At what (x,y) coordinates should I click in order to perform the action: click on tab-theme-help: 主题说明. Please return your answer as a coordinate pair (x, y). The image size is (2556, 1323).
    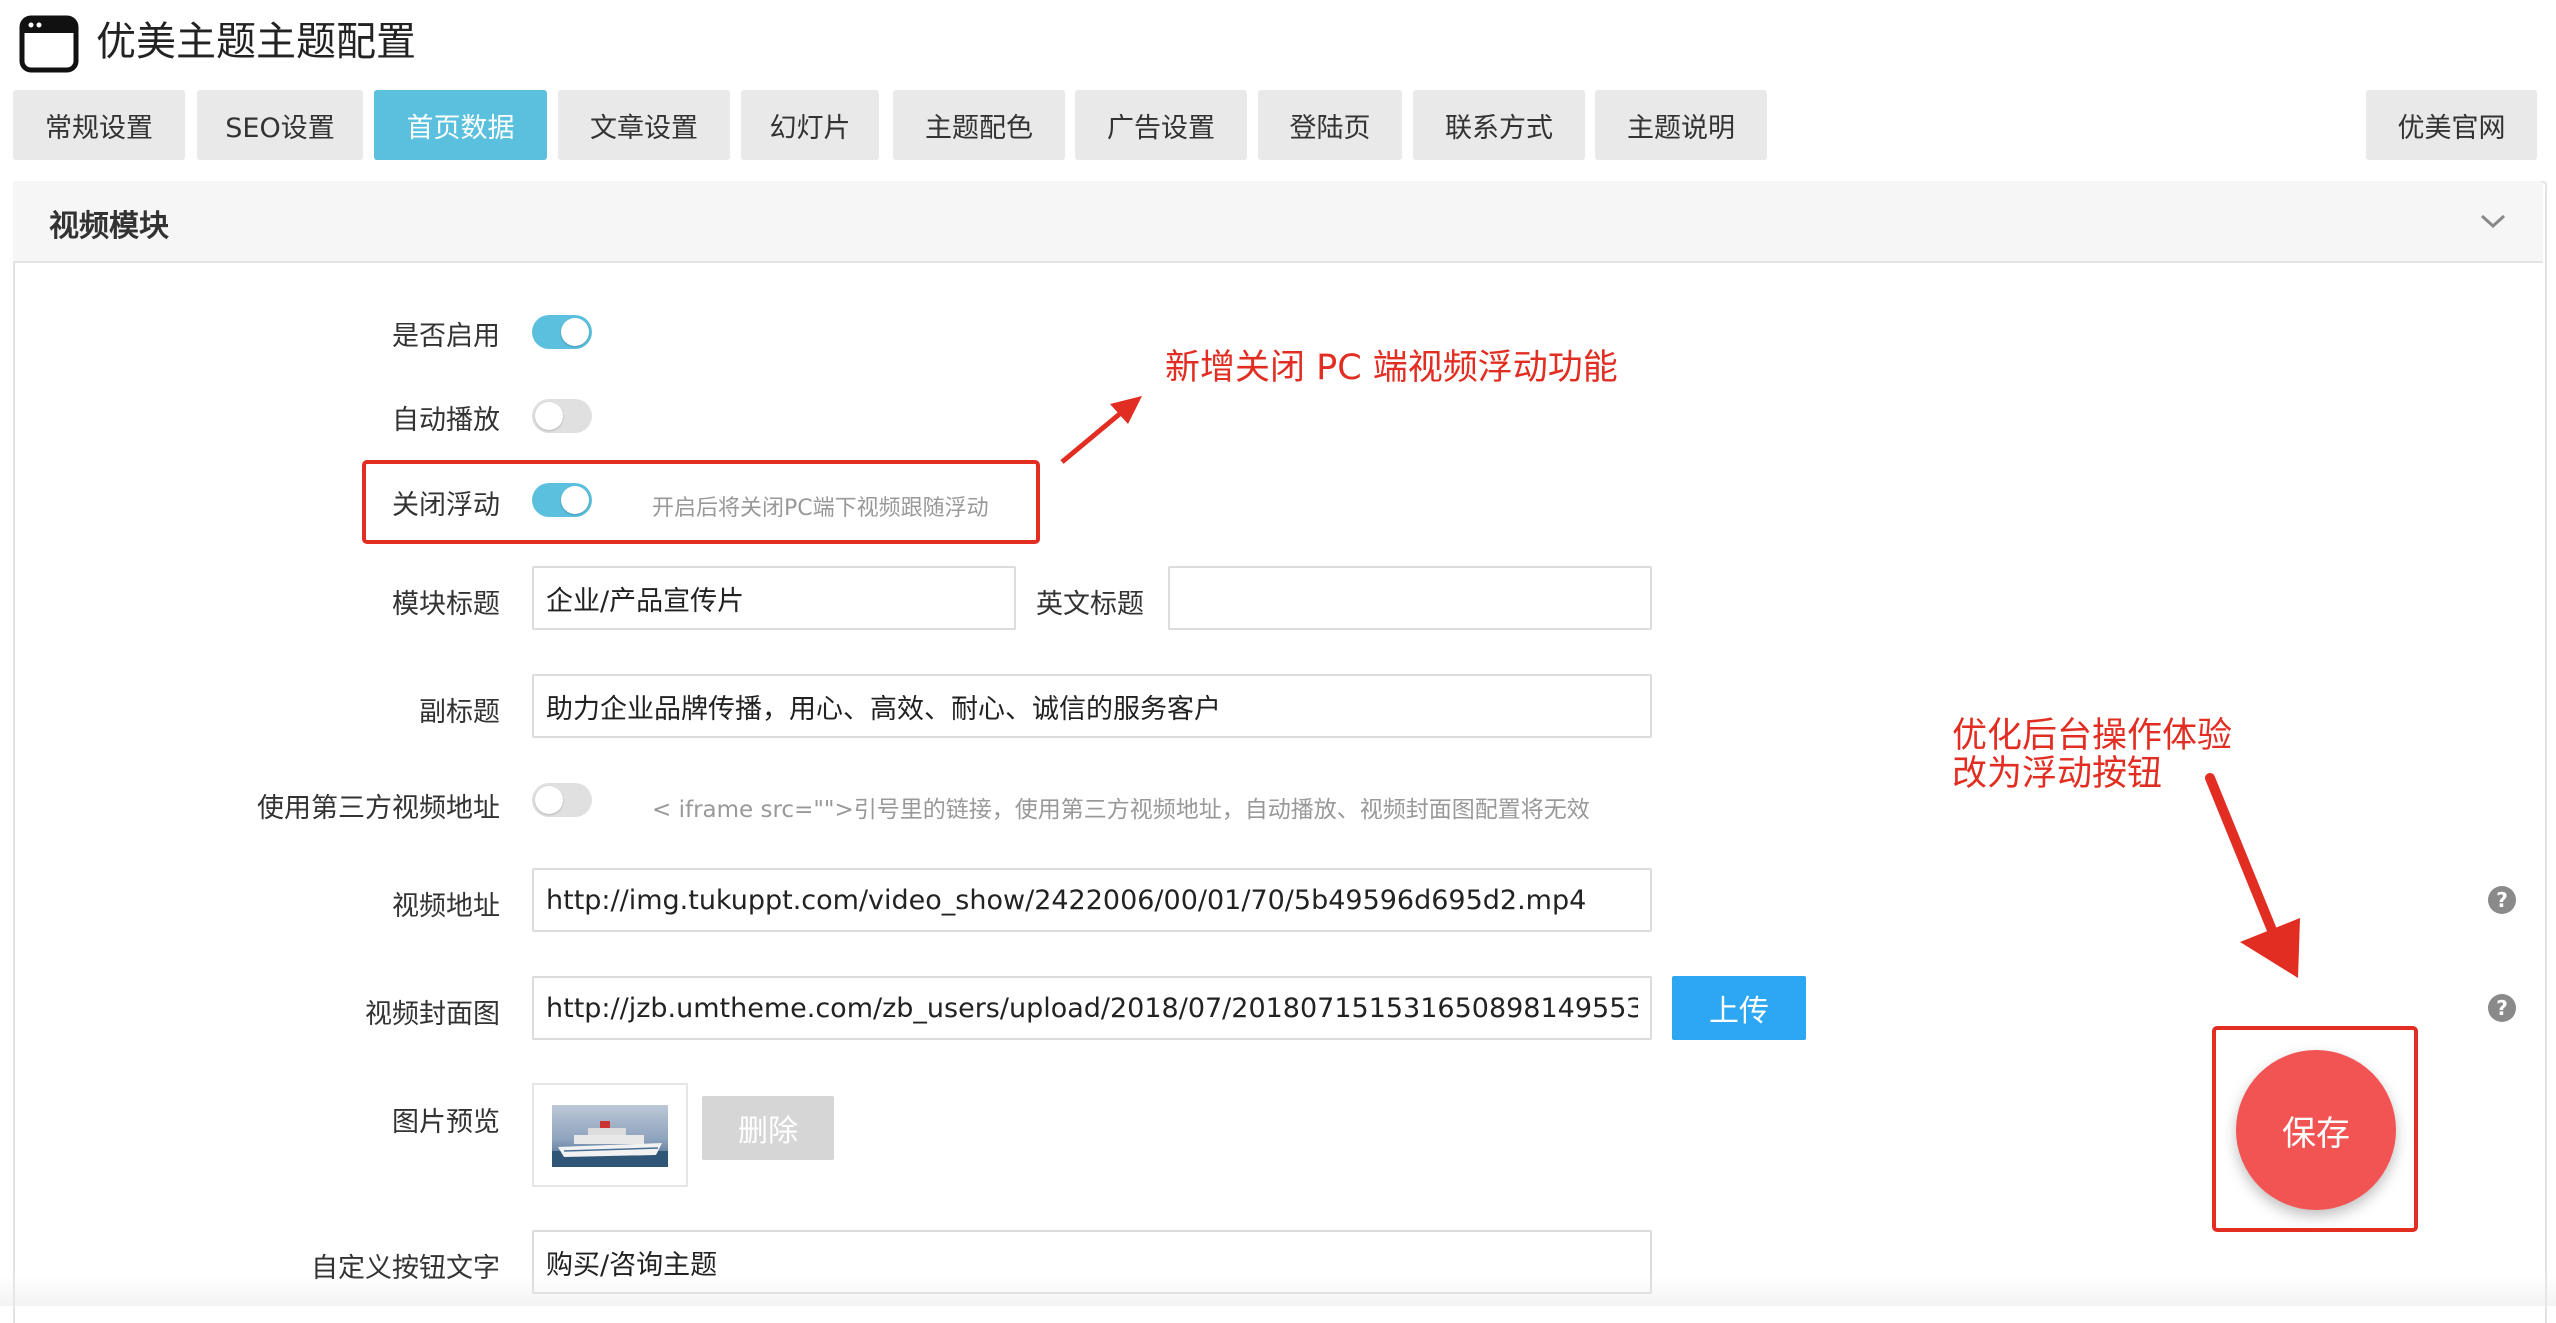
    Looking at the image, I should click on (1681, 125).